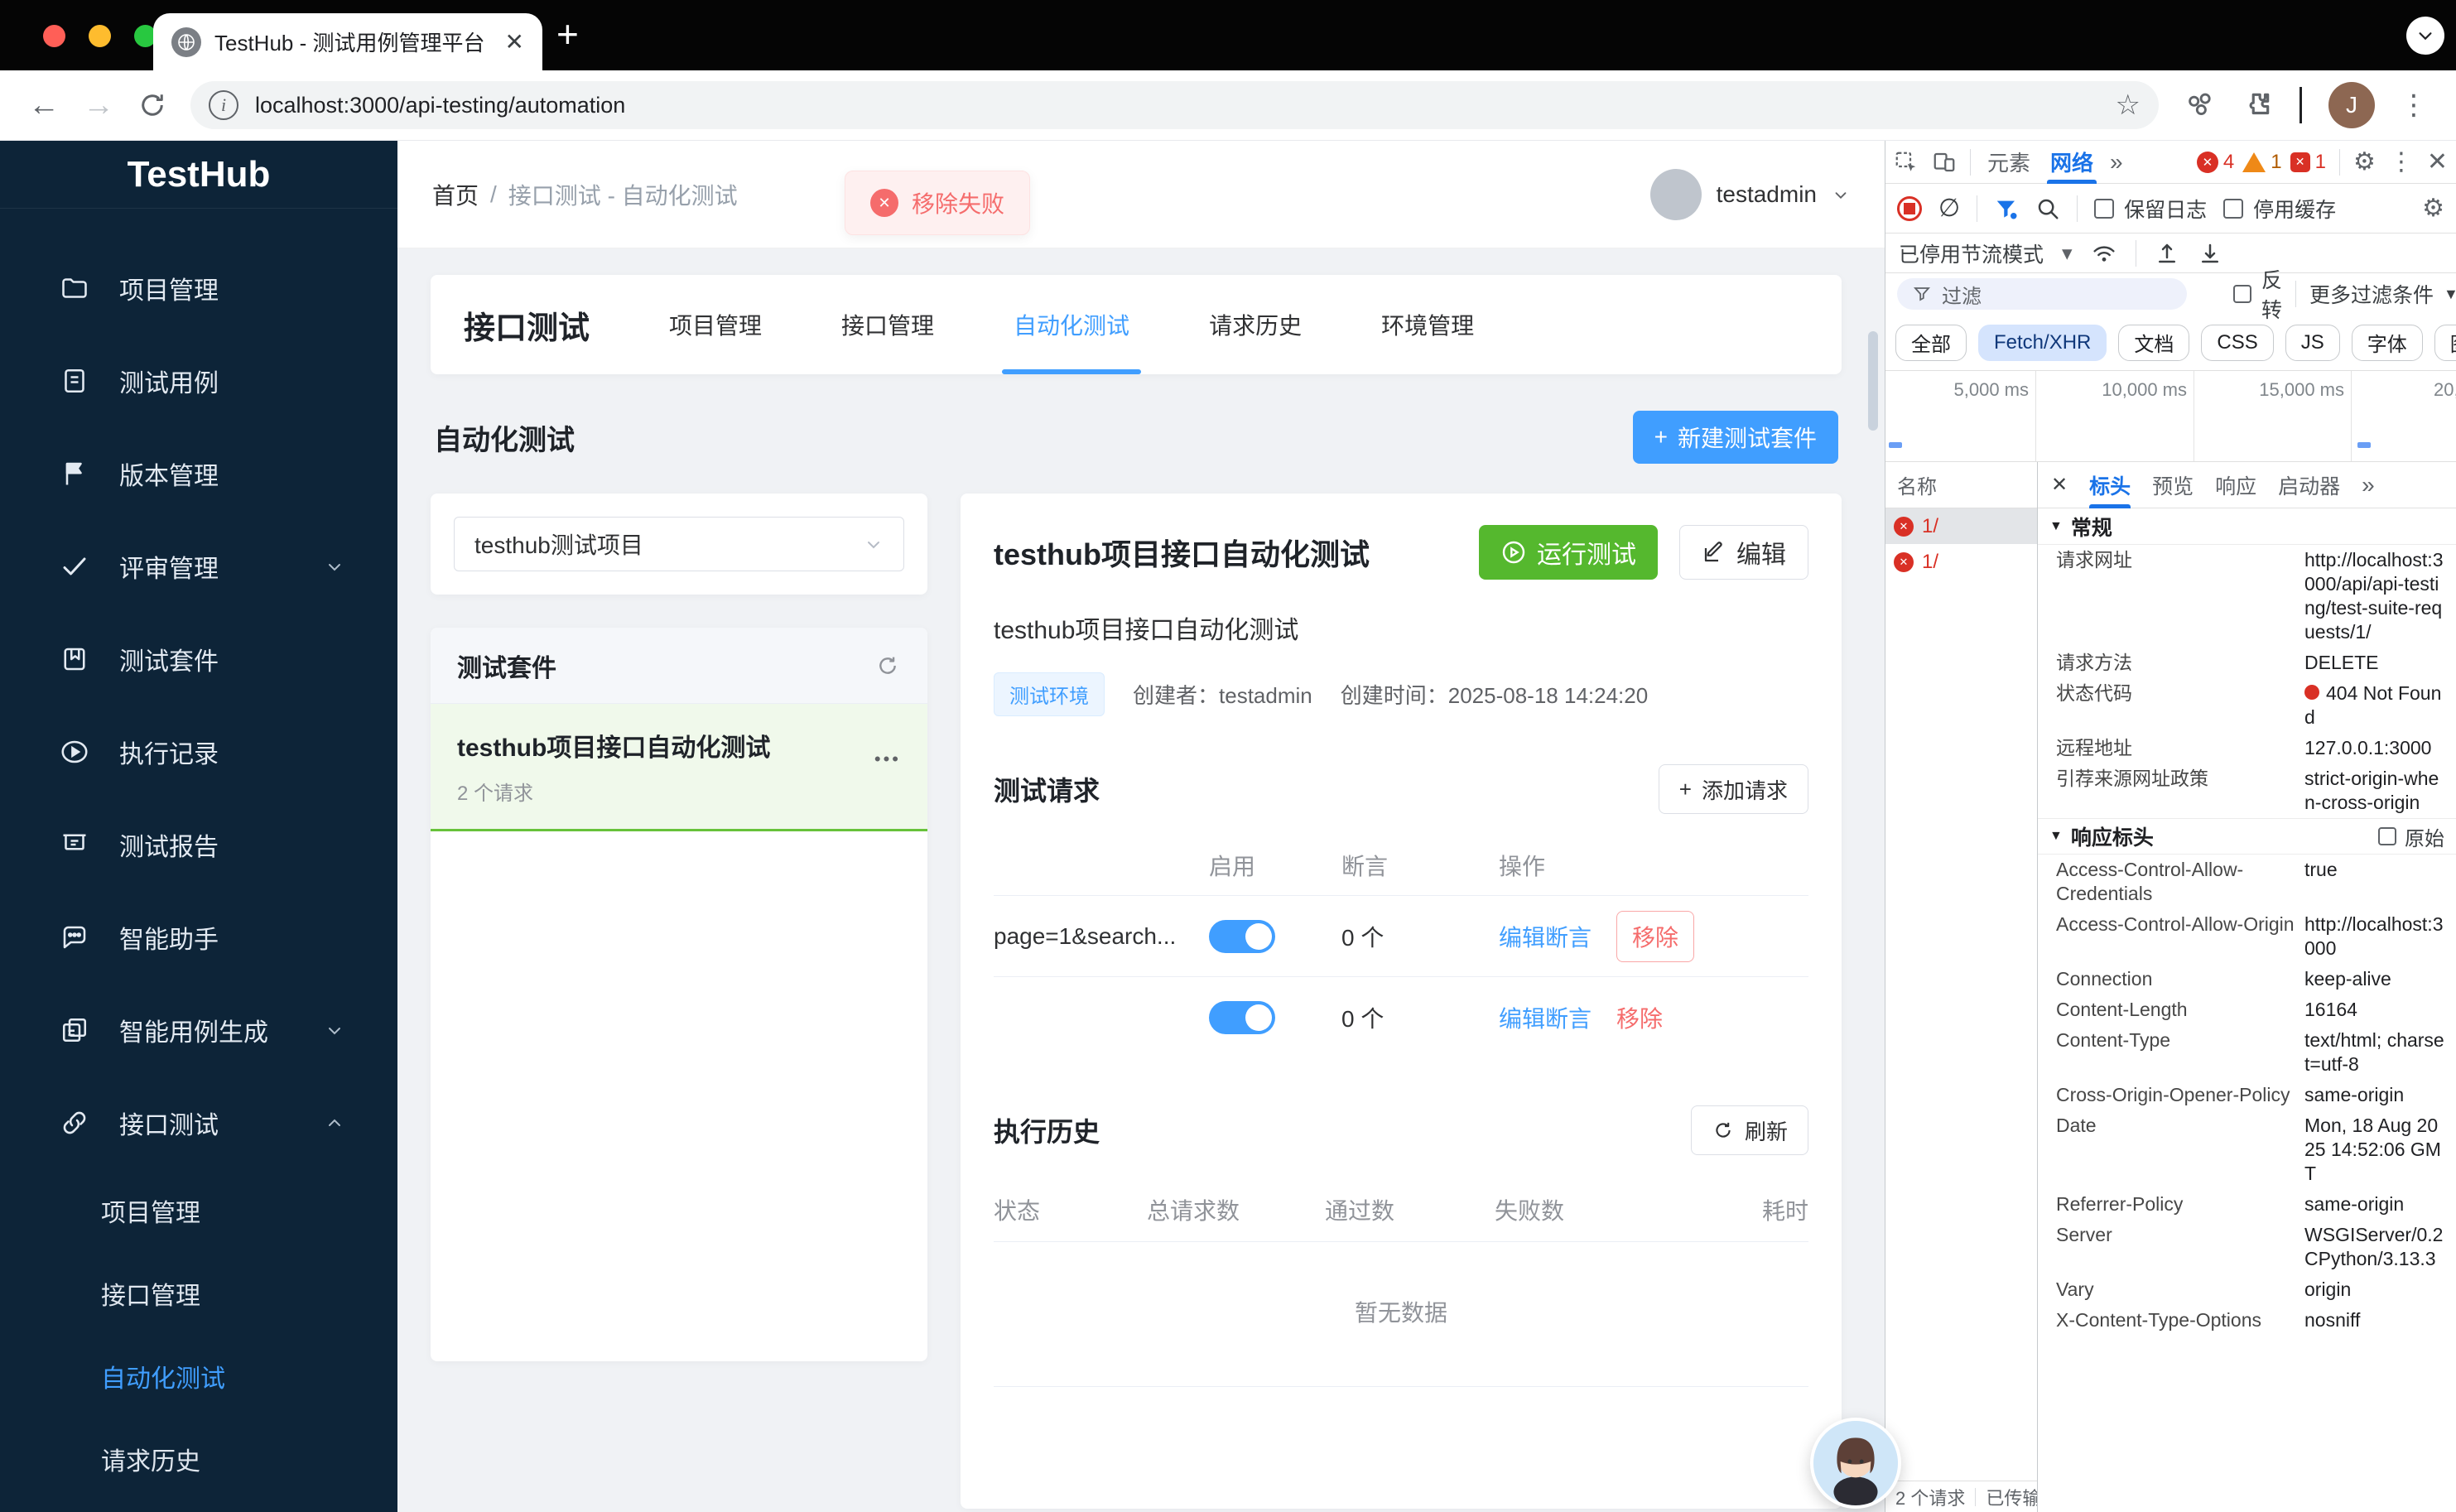  What do you see at coordinates (2411, 836) in the screenshot?
I see `raw-checkbox: 原始` at bounding box center [2411, 836].